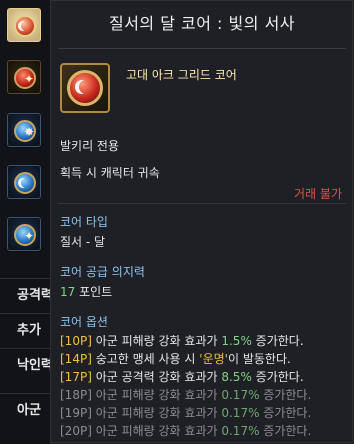  Describe the element at coordinates (186, 395) in the screenshot. I see `core-option-row: [18P] 아군 피해량 강화 효과가 0.17% 증가한다.` at that location.